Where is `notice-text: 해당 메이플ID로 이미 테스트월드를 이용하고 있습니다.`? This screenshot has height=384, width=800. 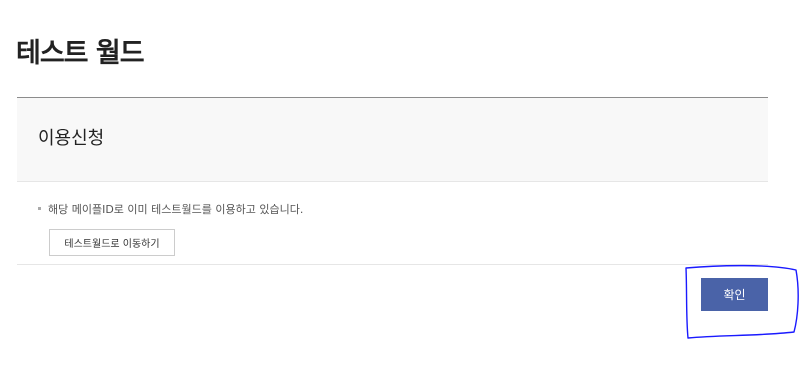
notice-text: 해당 메이플ID로 이미 테스트월드를 이용하고 있습니다. is located at coordinates (176, 209).